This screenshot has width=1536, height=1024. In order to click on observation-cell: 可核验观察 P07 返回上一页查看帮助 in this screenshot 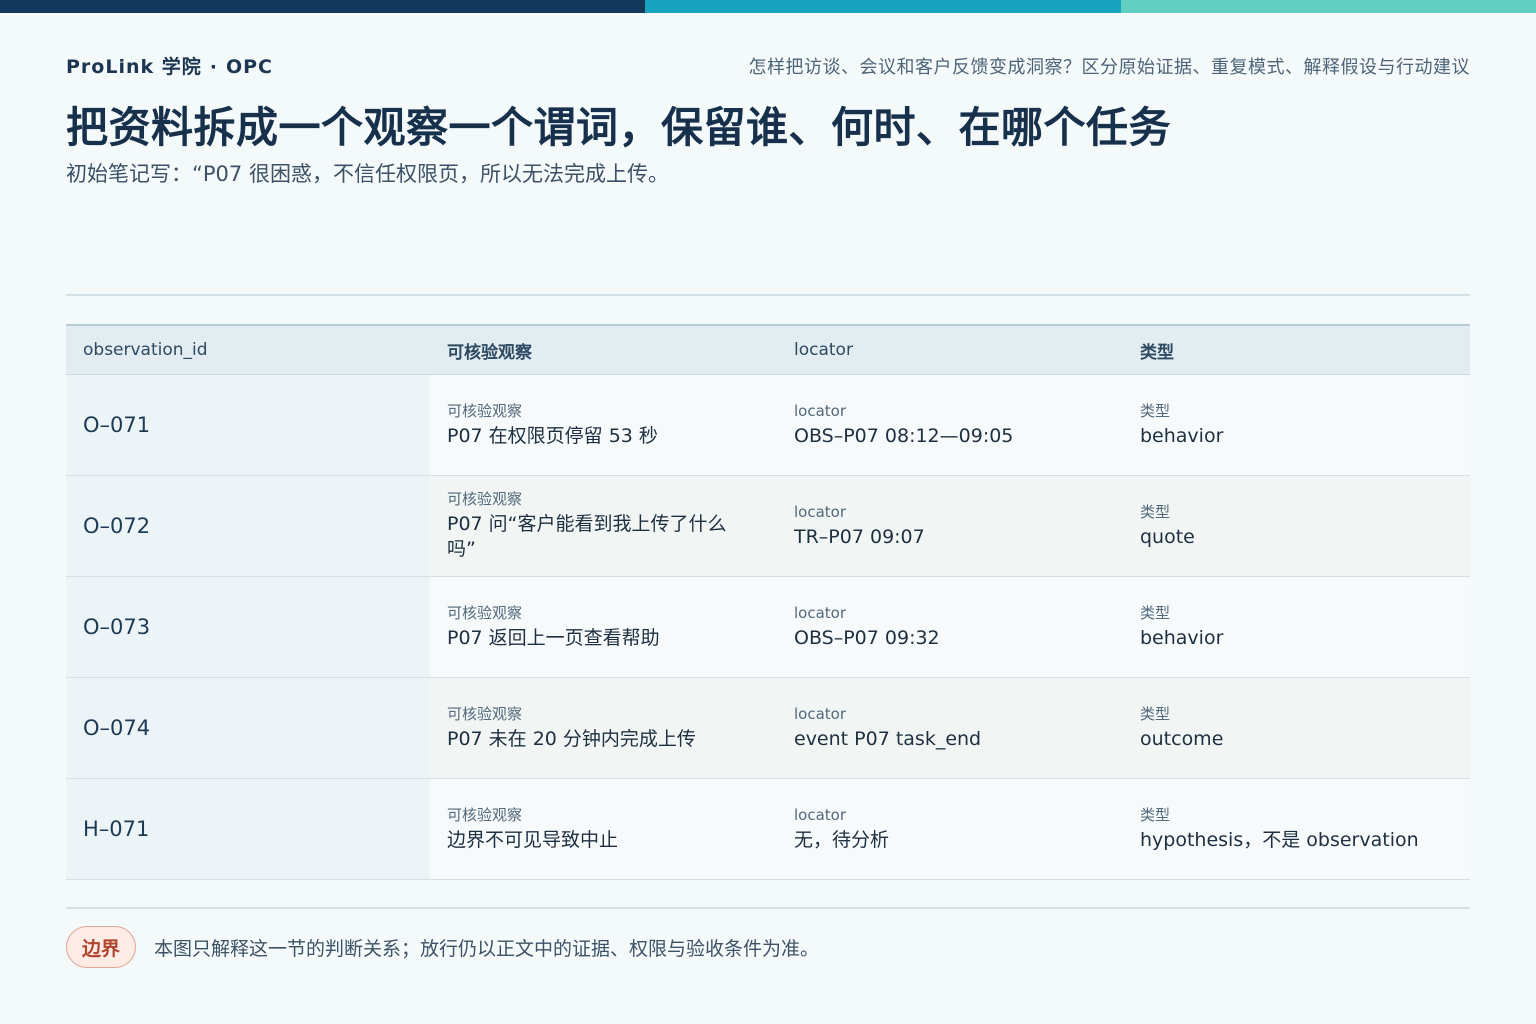, I will do `click(603, 627)`.